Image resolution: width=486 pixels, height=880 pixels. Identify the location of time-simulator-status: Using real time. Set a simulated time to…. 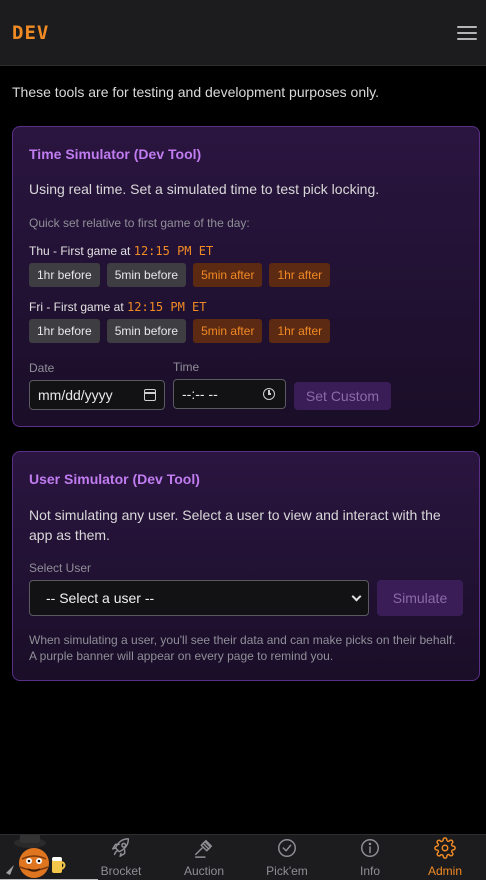
(204, 189).